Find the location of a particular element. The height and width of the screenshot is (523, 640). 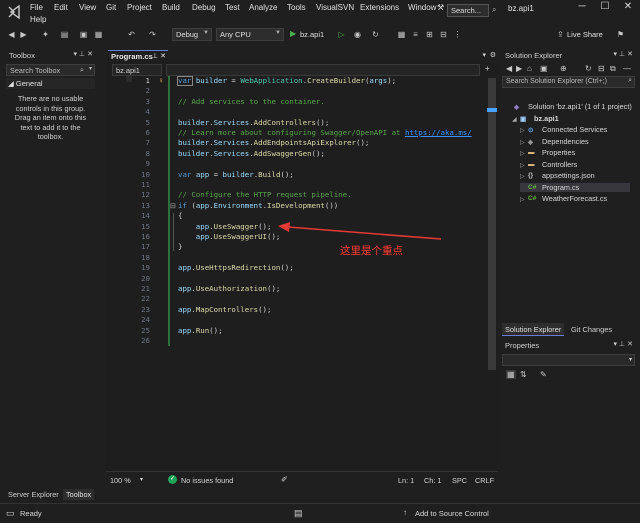

code-line: var app = builder.Build(); is located at coordinates (236, 175).